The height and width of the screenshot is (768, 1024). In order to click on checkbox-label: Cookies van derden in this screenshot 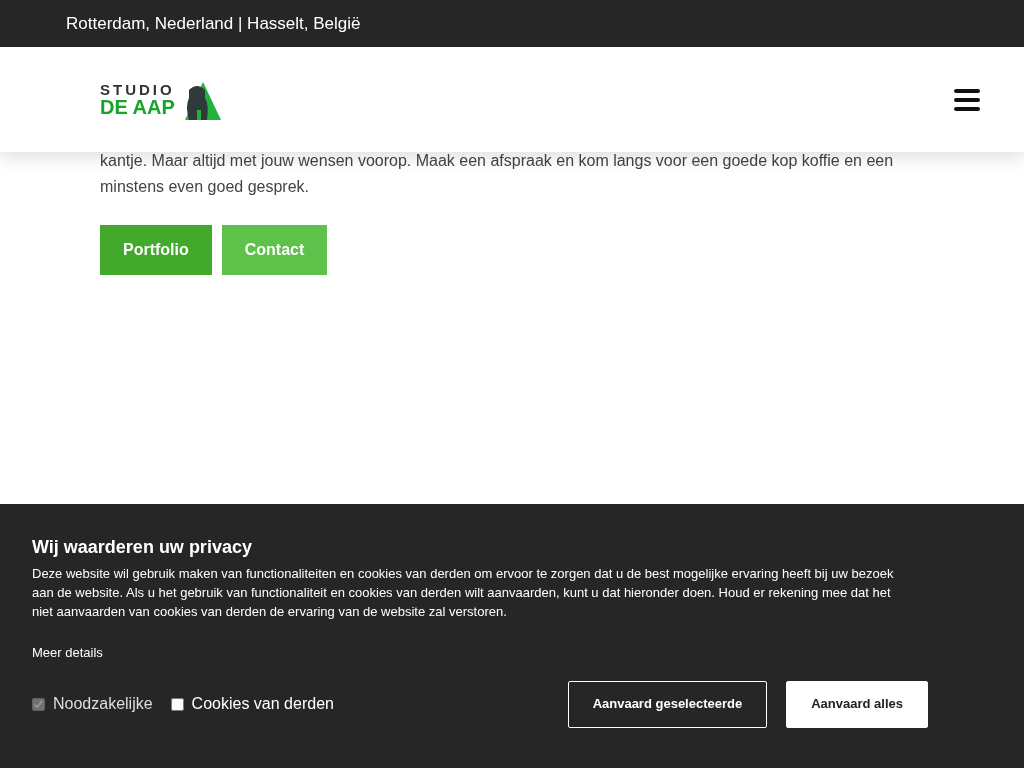, I will do `click(262, 704)`.